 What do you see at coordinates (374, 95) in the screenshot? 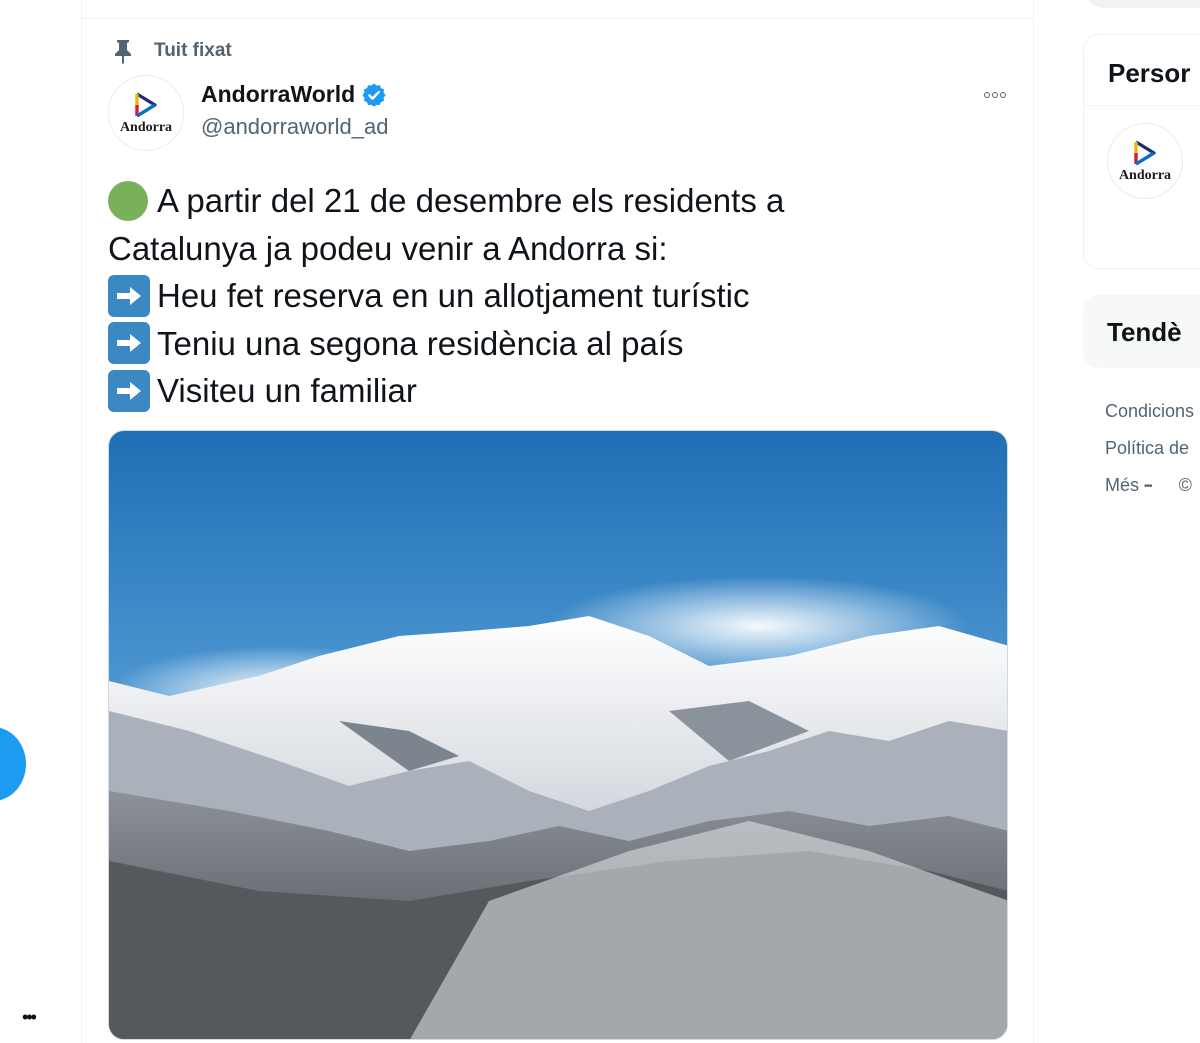
I see `verified-badge-icon` at bounding box center [374, 95].